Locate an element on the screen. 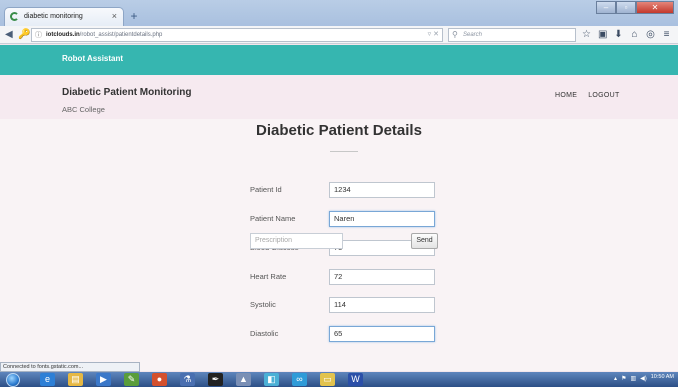 This screenshot has height=387, width=678. infinity-app-icon: ∞ is located at coordinates (299, 379).